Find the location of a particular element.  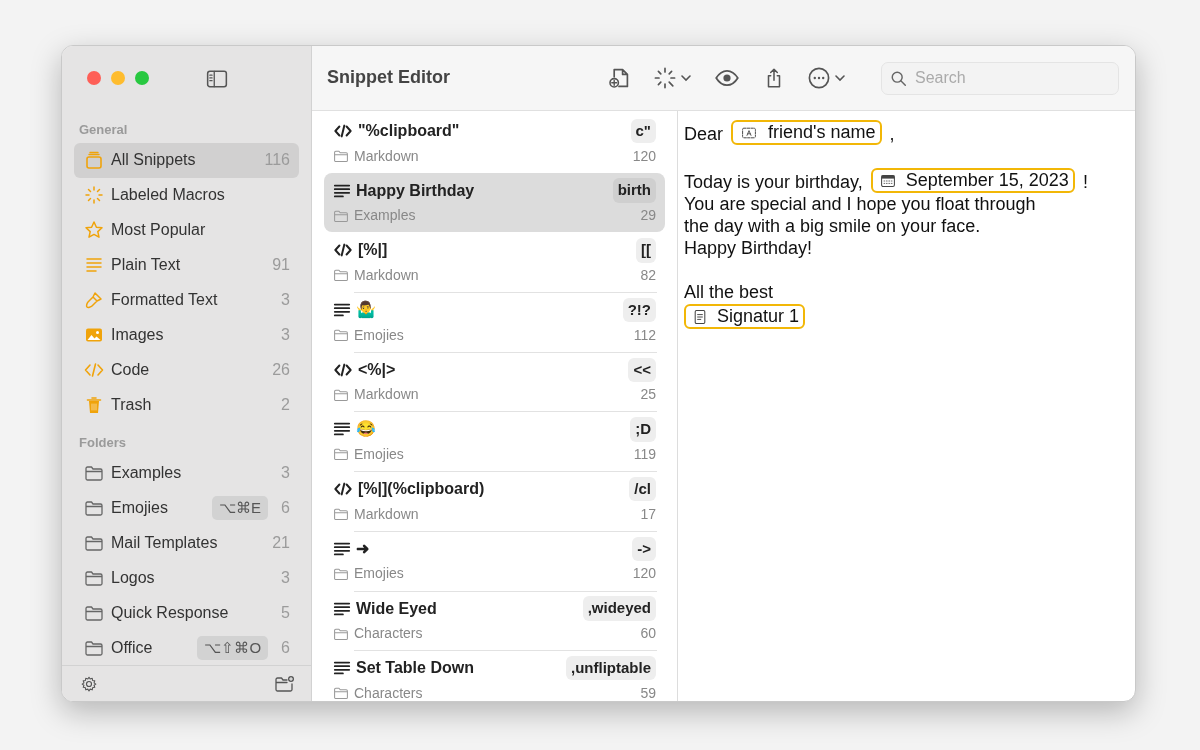

folder-name: Examples is located at coordinates (385, 216).